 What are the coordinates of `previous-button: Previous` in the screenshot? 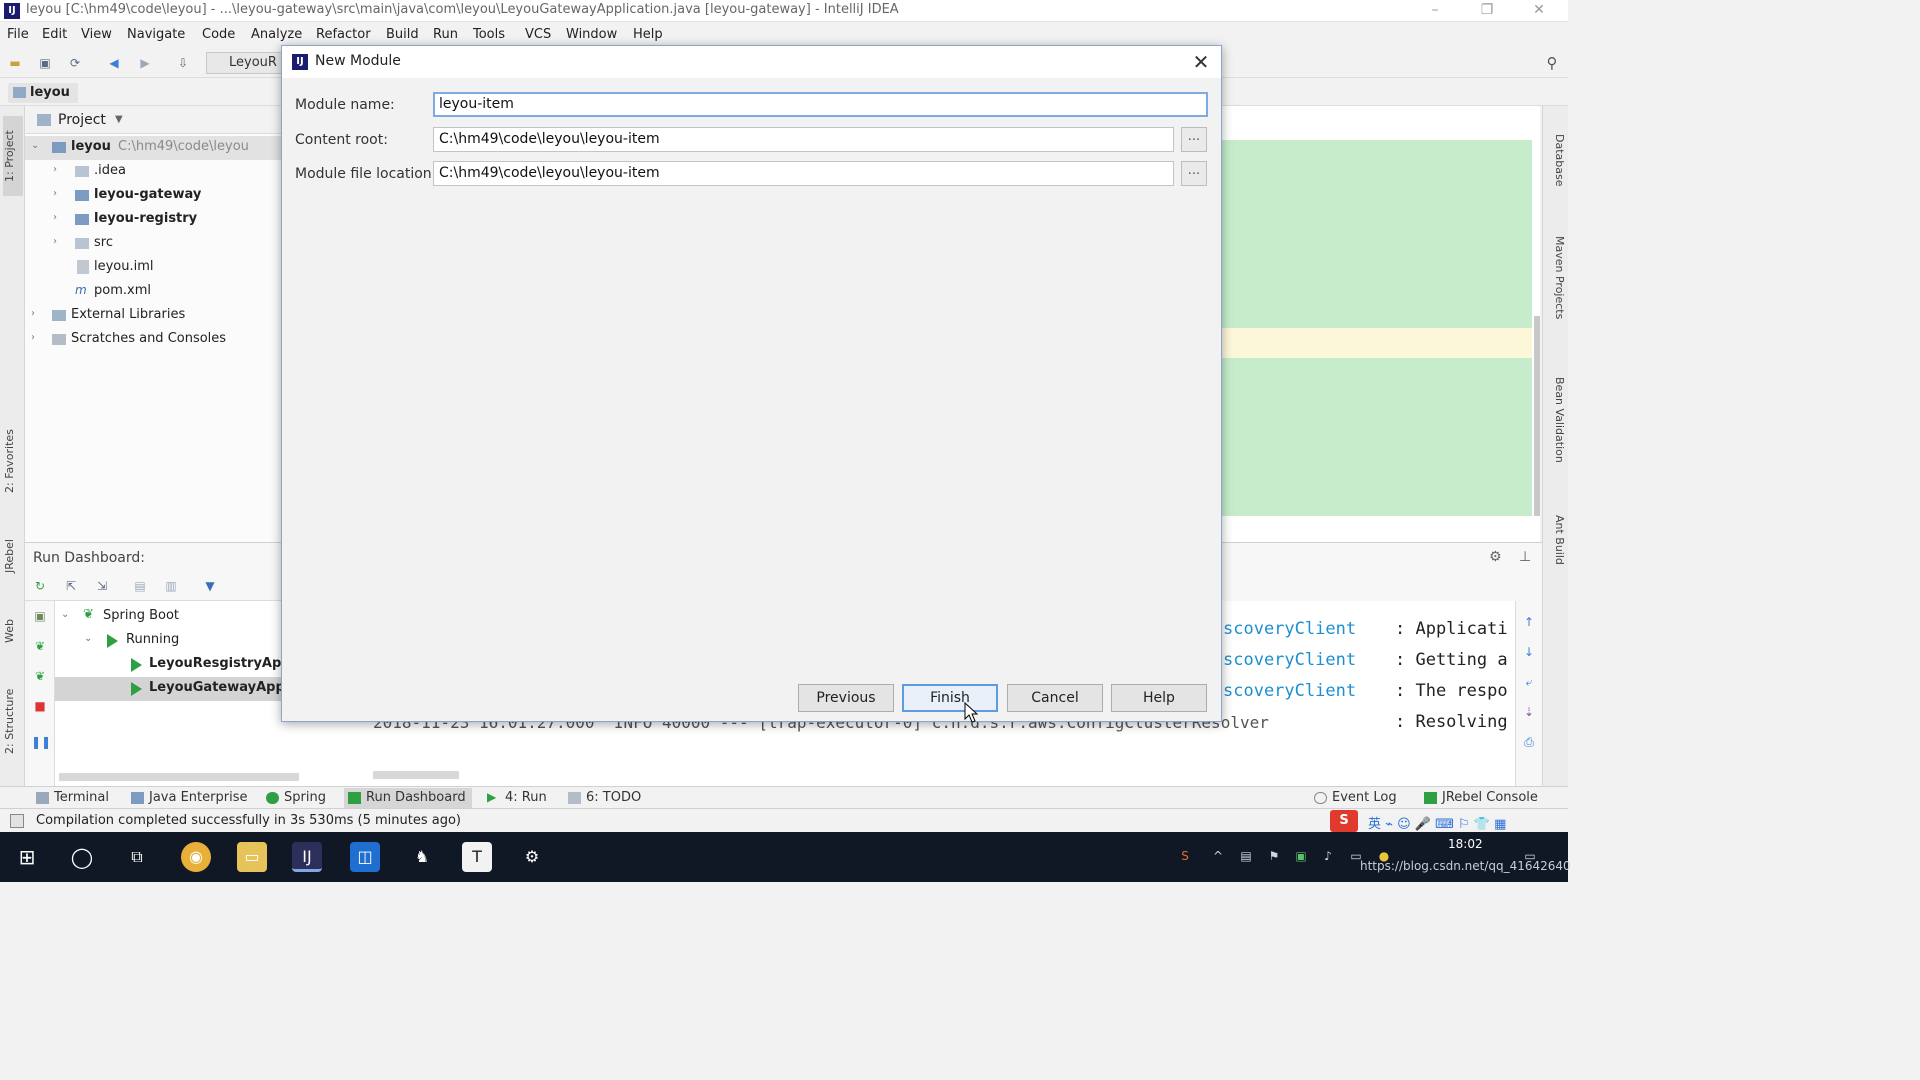 It's located at (846, 698).